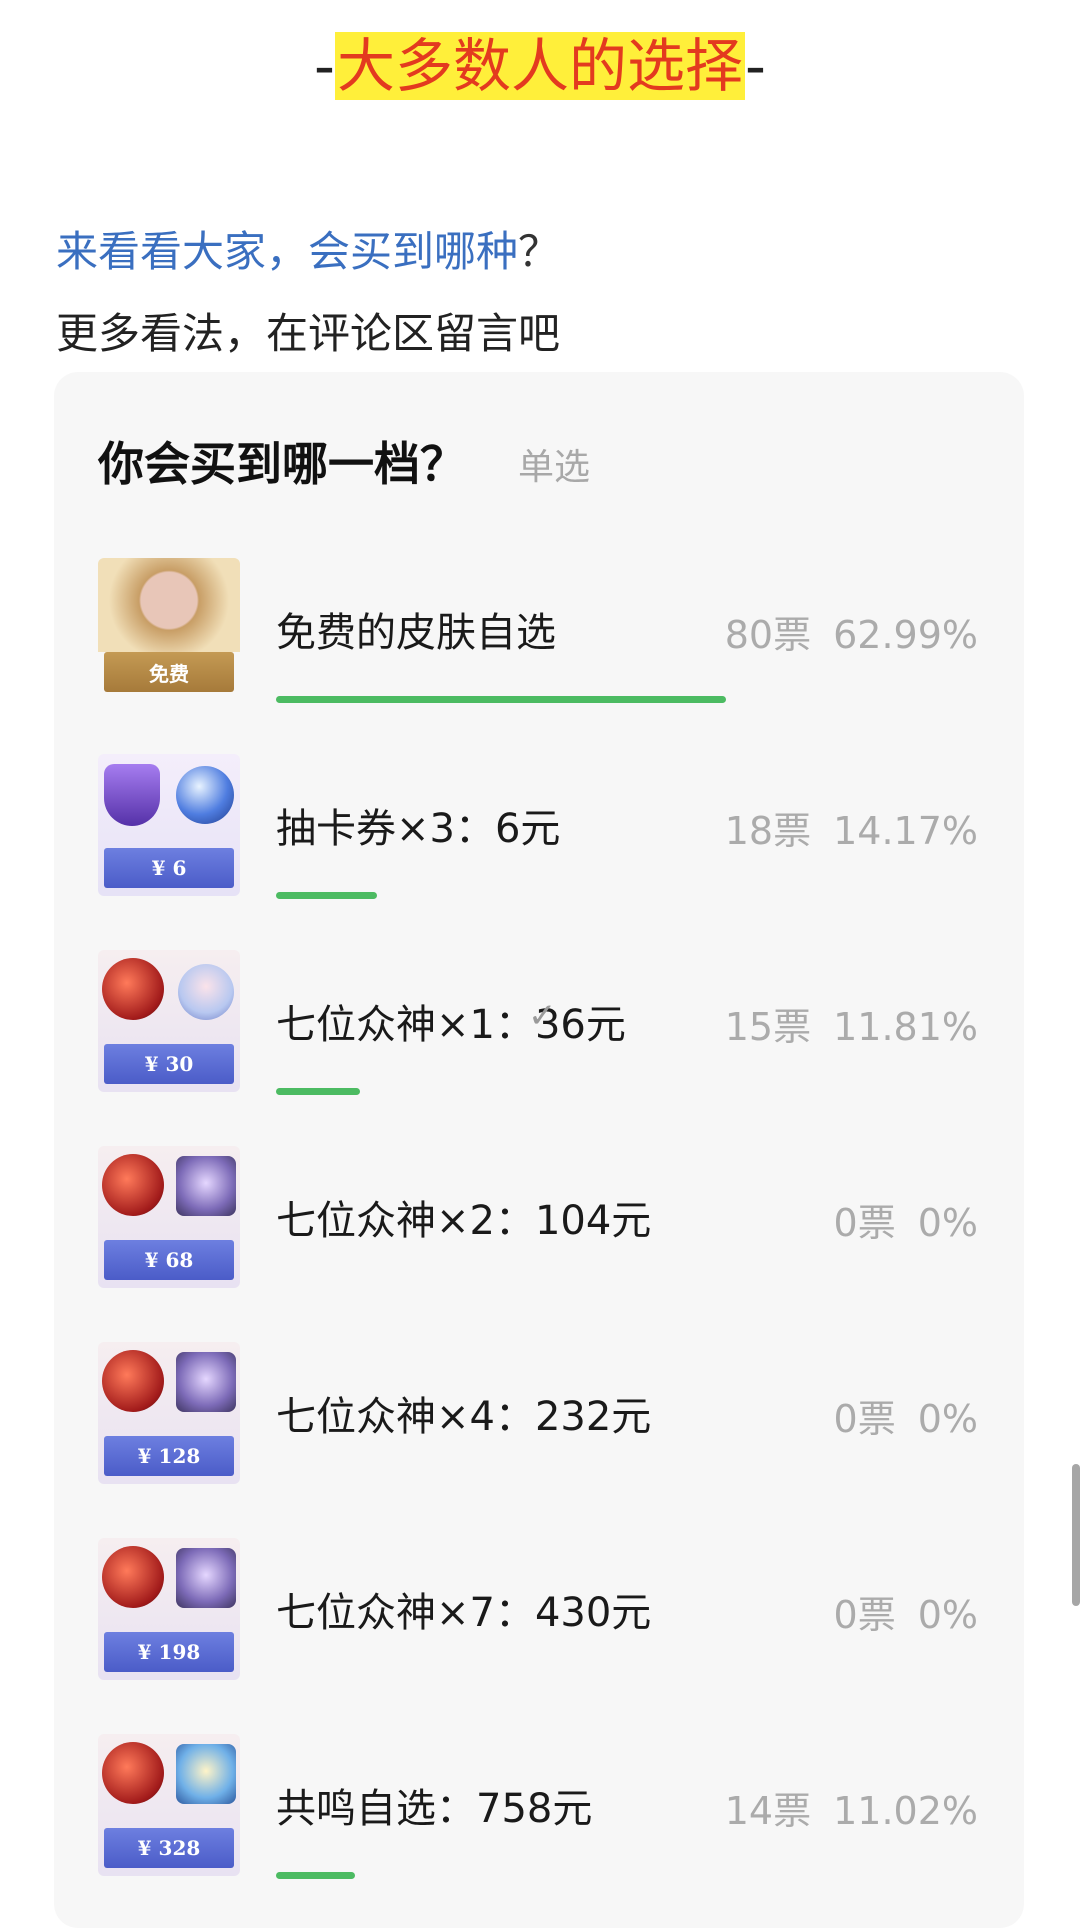 Image resolution: width=1080 pixels, height=1928 pixels. I want to click on option-label: 七位众神×7：430元, so click(464, 1613).